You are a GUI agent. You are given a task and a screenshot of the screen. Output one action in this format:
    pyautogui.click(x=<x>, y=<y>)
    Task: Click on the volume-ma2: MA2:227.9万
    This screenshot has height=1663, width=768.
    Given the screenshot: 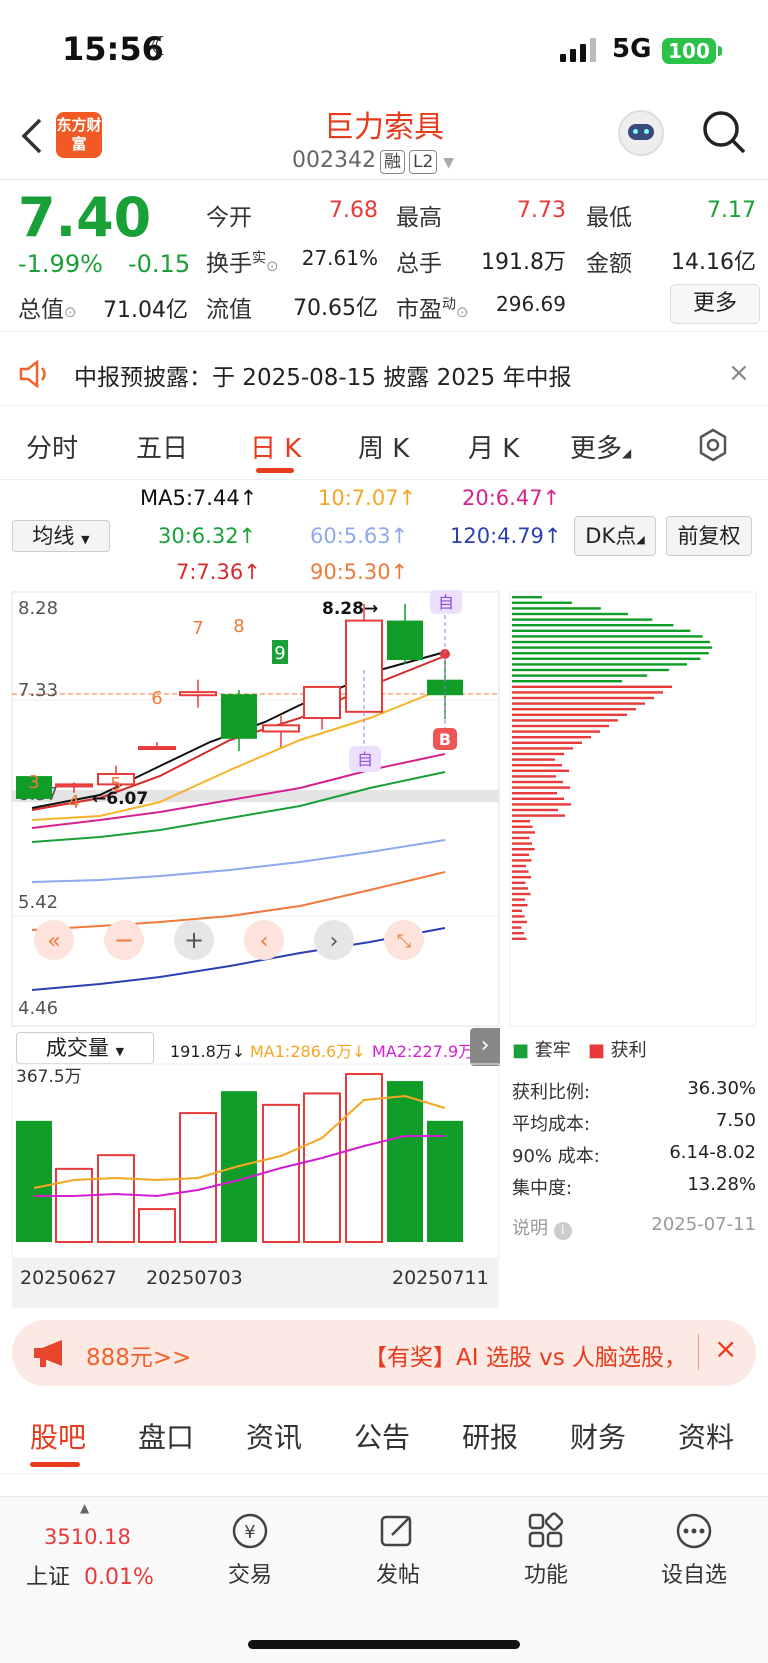 What is the action you would take?
    pyautogui.click(x=423, y=1051)
    